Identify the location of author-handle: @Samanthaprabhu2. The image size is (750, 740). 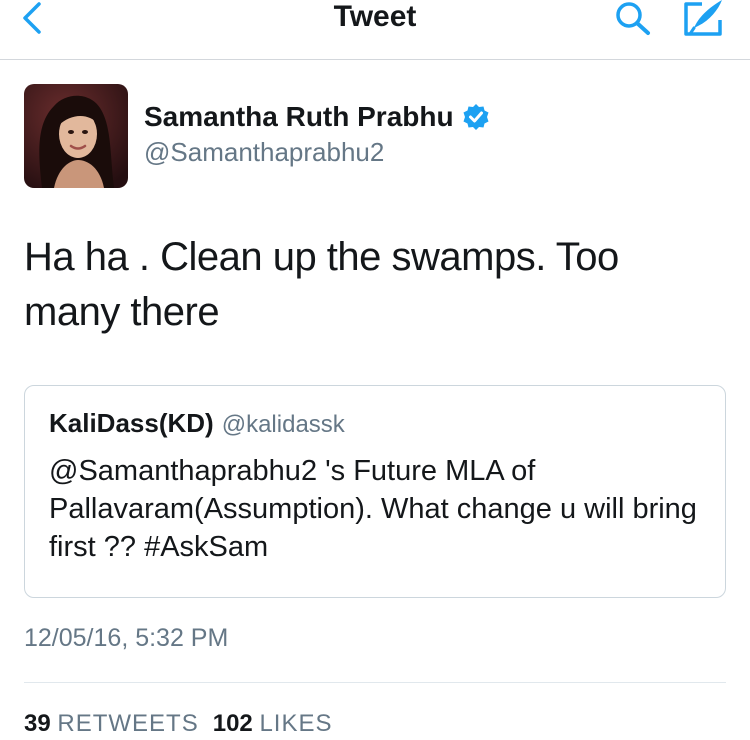
(264, 152).